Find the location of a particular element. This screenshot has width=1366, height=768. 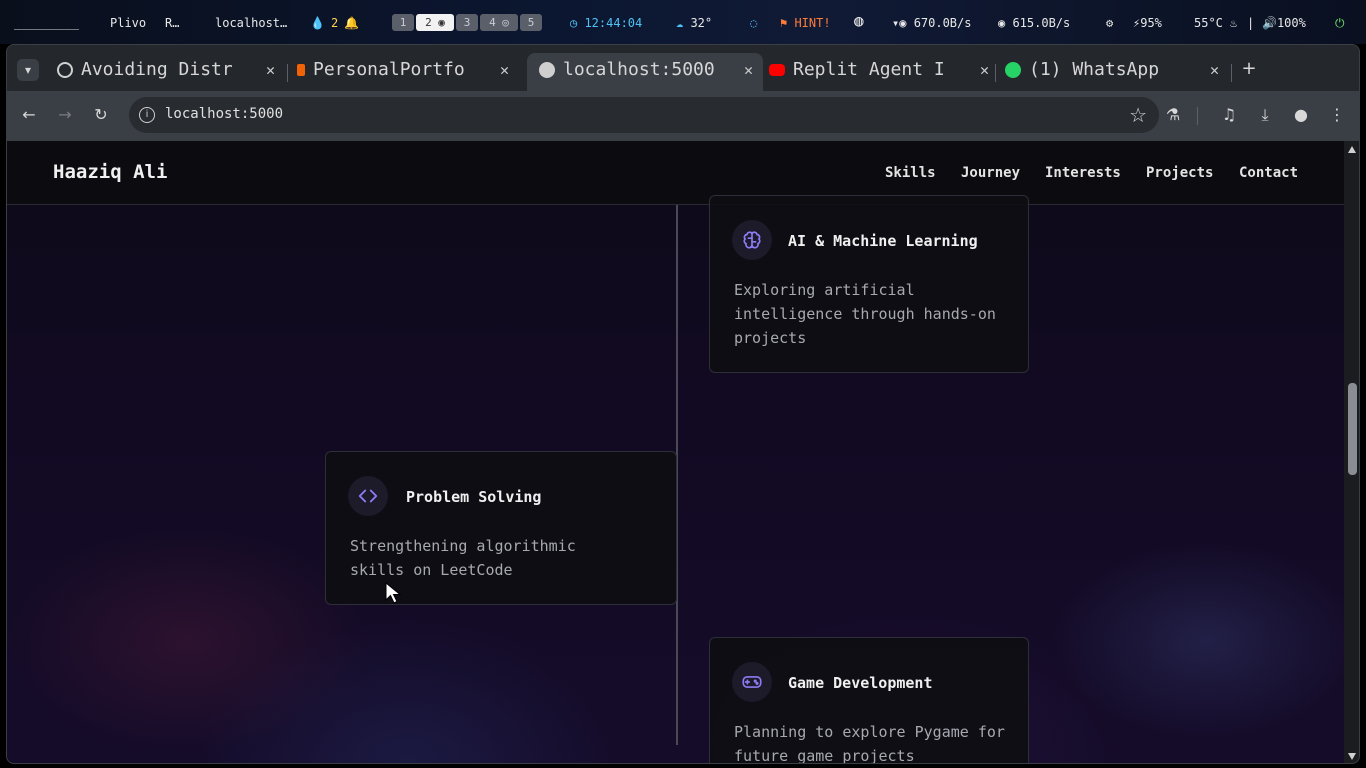

eye-off-icon: ◌ is located at coordinates (753, 23).